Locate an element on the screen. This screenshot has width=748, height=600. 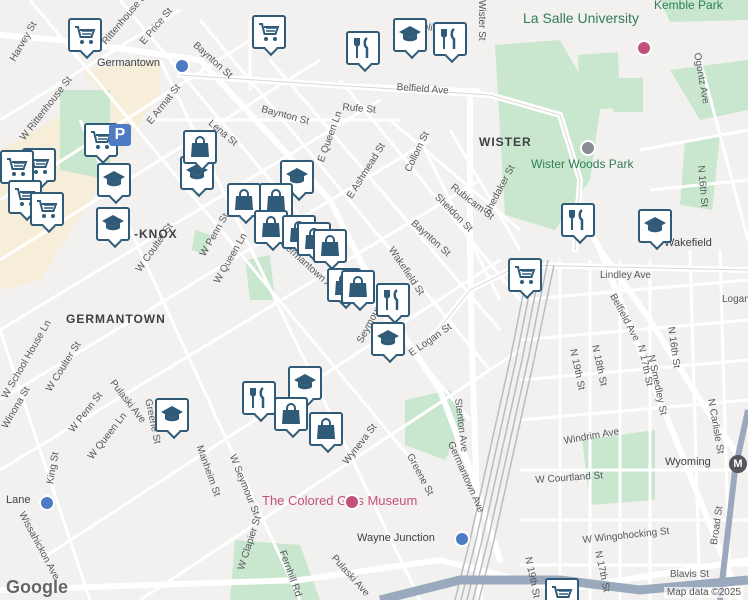
area-label: GERMANTOWN is located at coordinates (116, 319).